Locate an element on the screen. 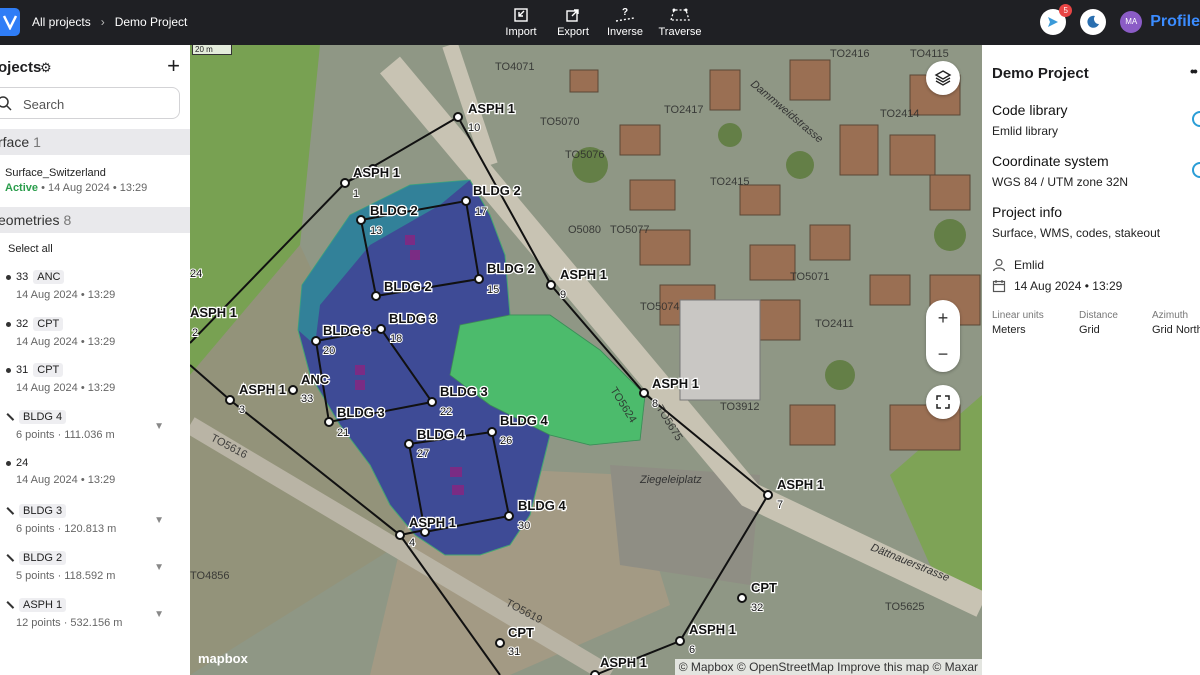 This screenshot has width=1200, height=675. list-item: 31 CPT 14 Aug 2024 • 13:29 is located at coordinates (96, 378).